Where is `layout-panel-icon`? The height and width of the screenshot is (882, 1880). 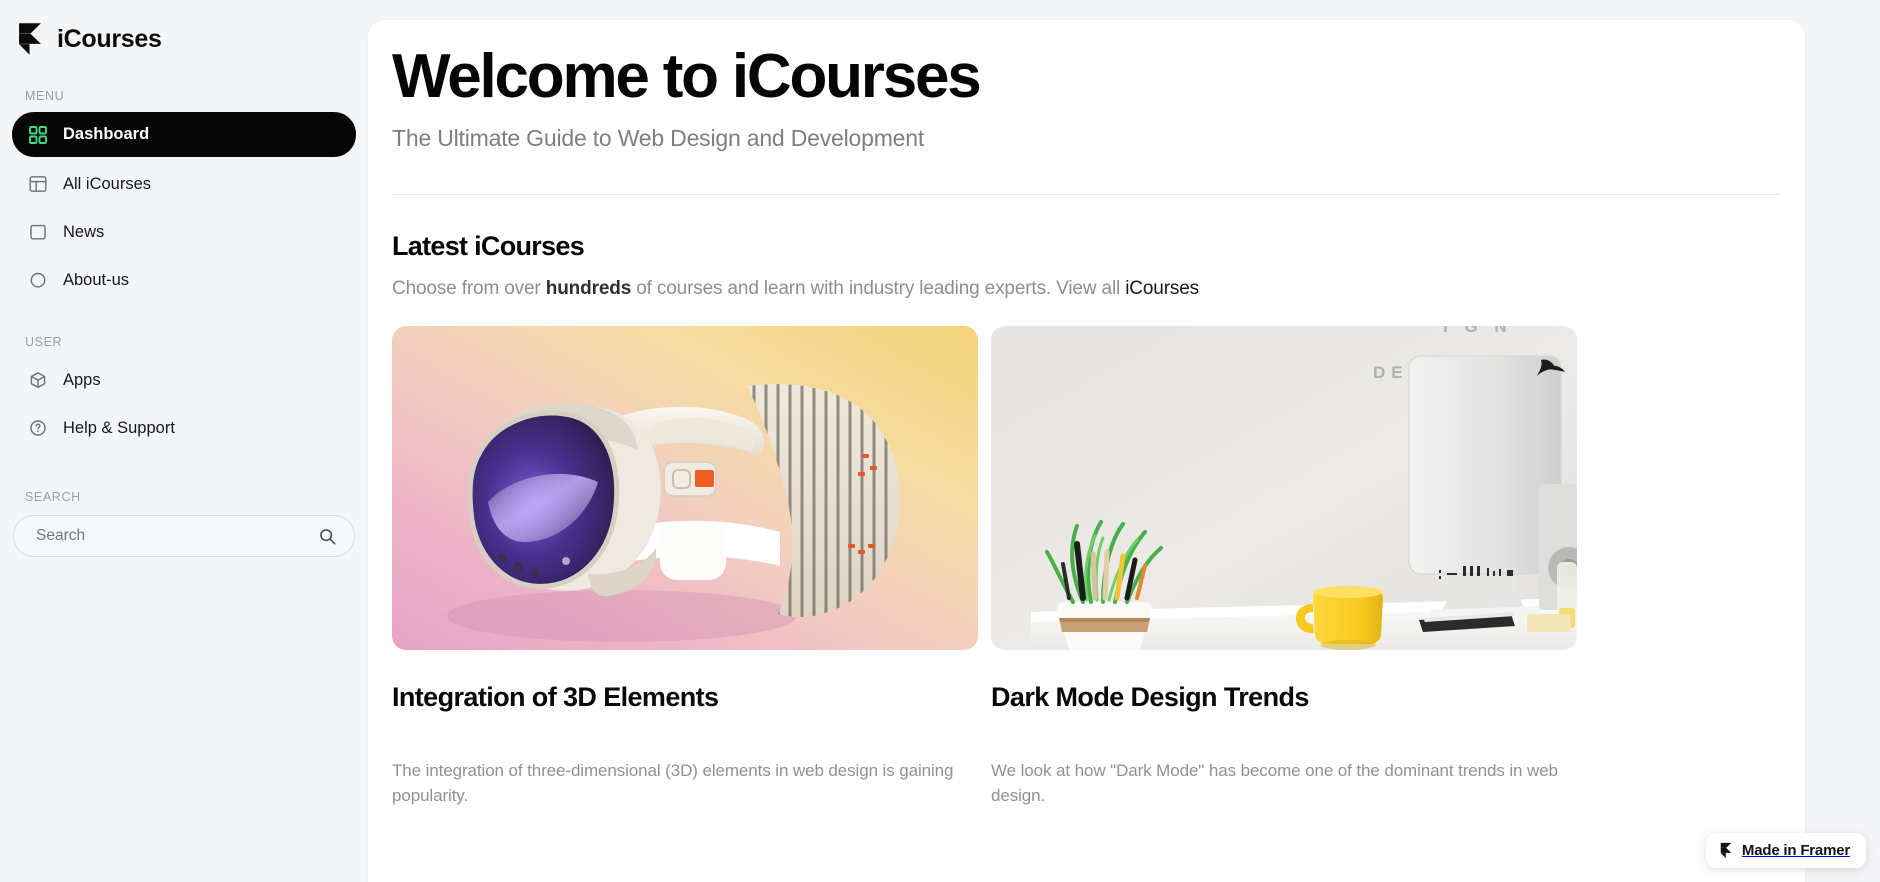
layout-panel-icon is located at coordinates (38, 184).